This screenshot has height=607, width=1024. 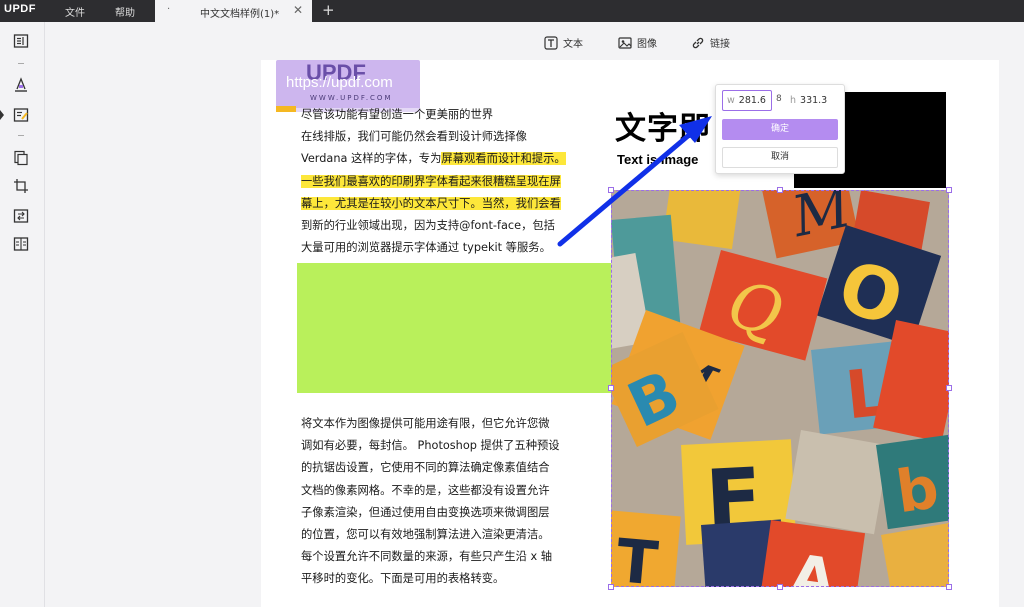 What do you see at coordinates (240, 14) in the screenshot?
I see `tab-title: 中文文档样例(1)*` at bounding box center [240, 14].